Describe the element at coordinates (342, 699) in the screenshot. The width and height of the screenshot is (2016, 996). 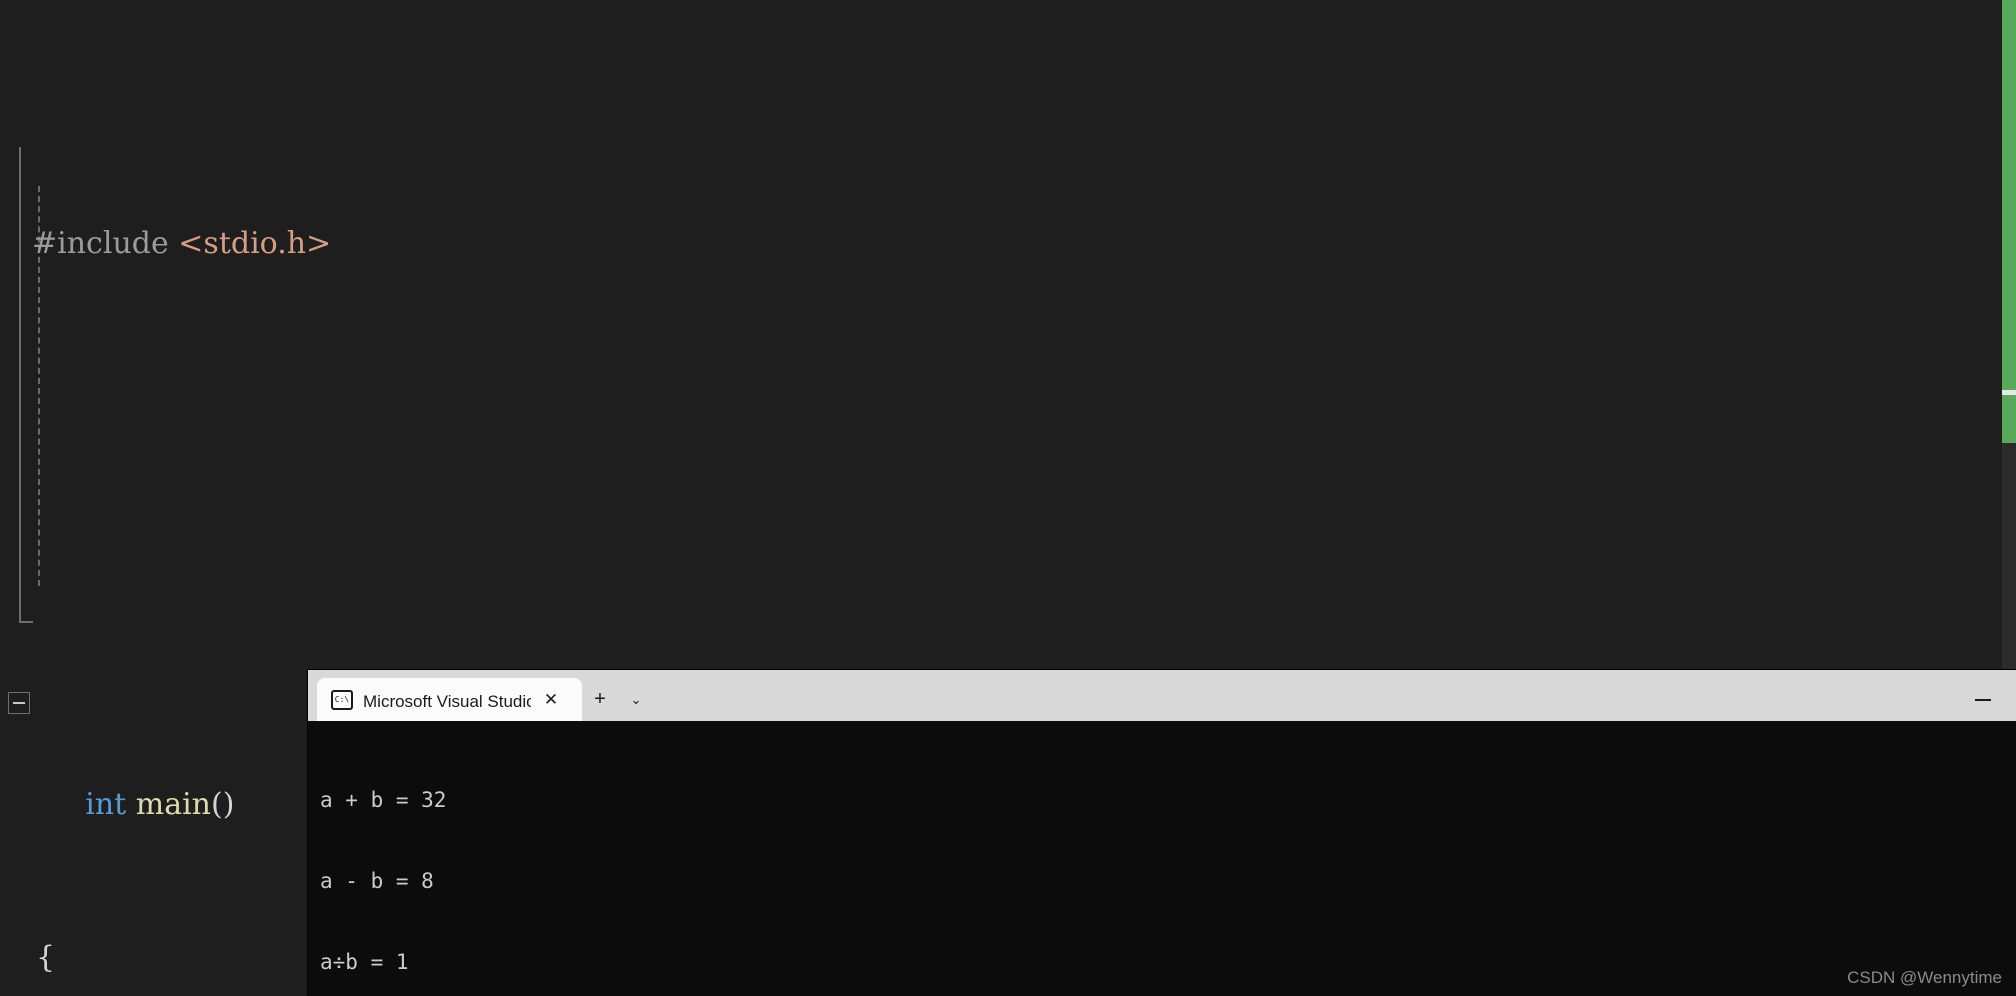
I see `console-icon: C:\` at that location.